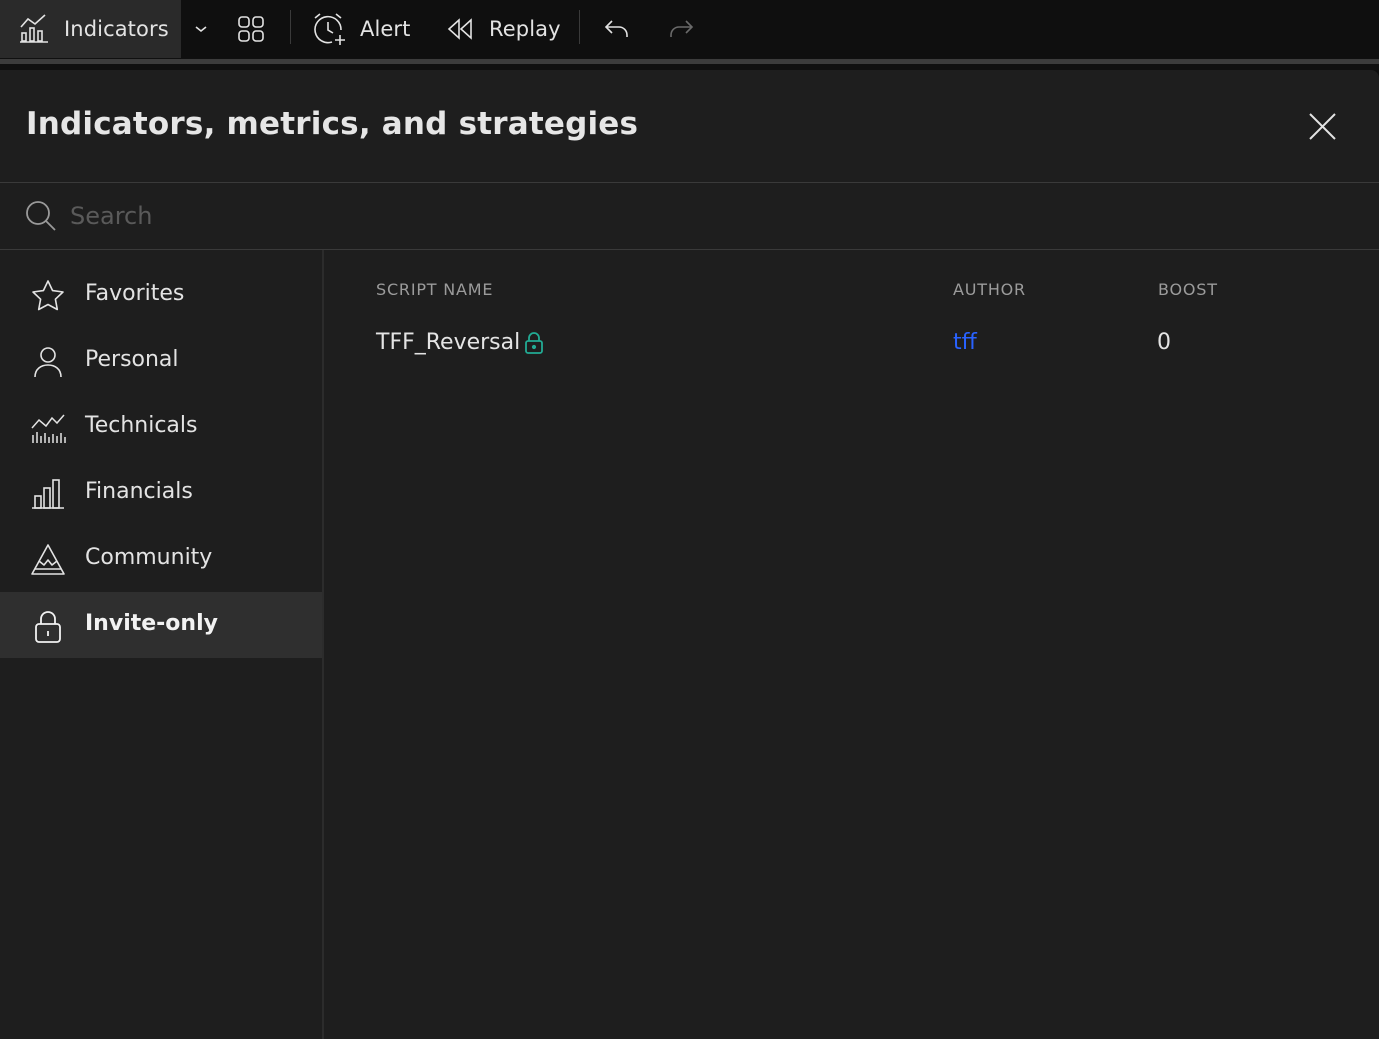  What do you see at coordinates (48, 296) in the screenshot?
I see `star-icon` at bounding box center [48, 296].